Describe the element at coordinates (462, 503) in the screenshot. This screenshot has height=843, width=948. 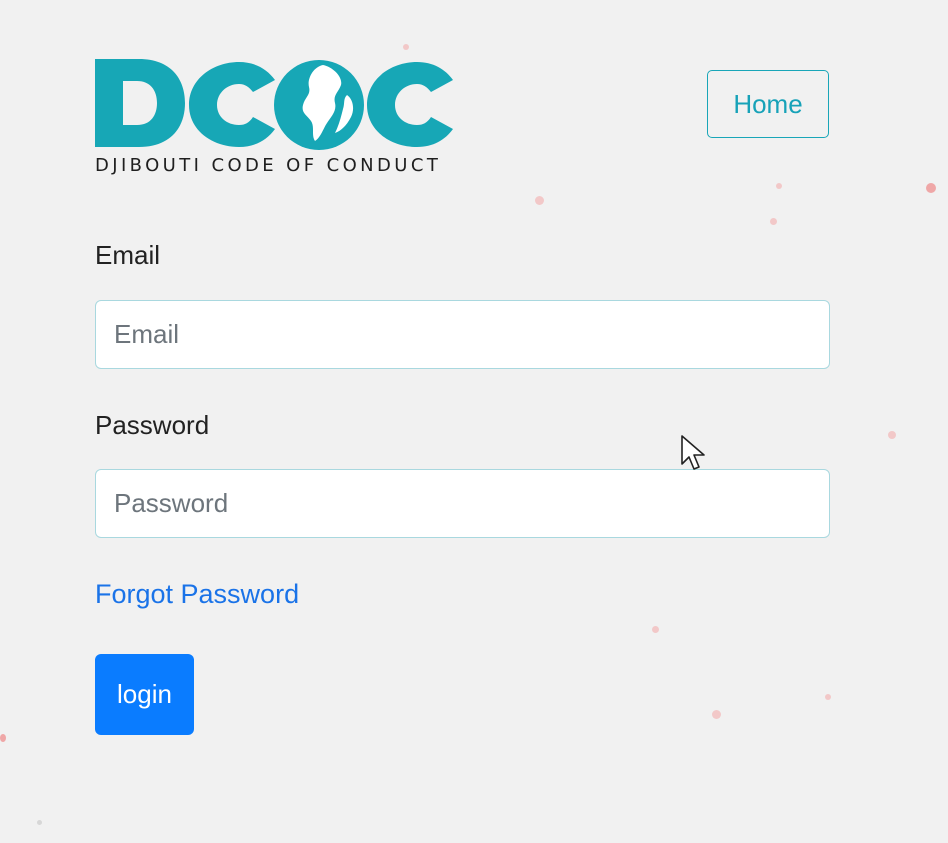
I see `password-input` at that location.